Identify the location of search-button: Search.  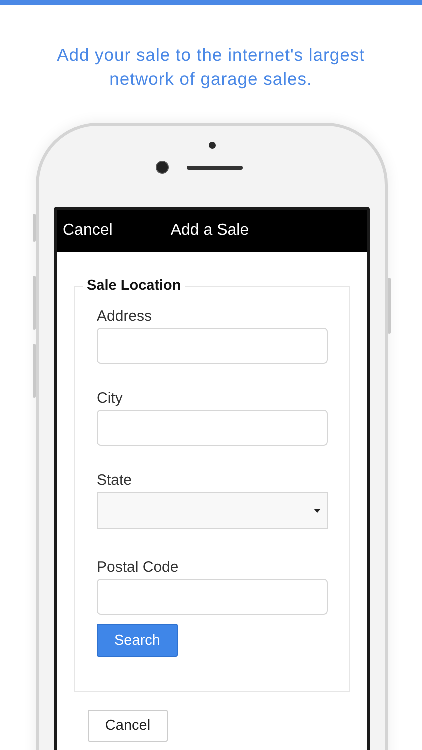
(137, 640).